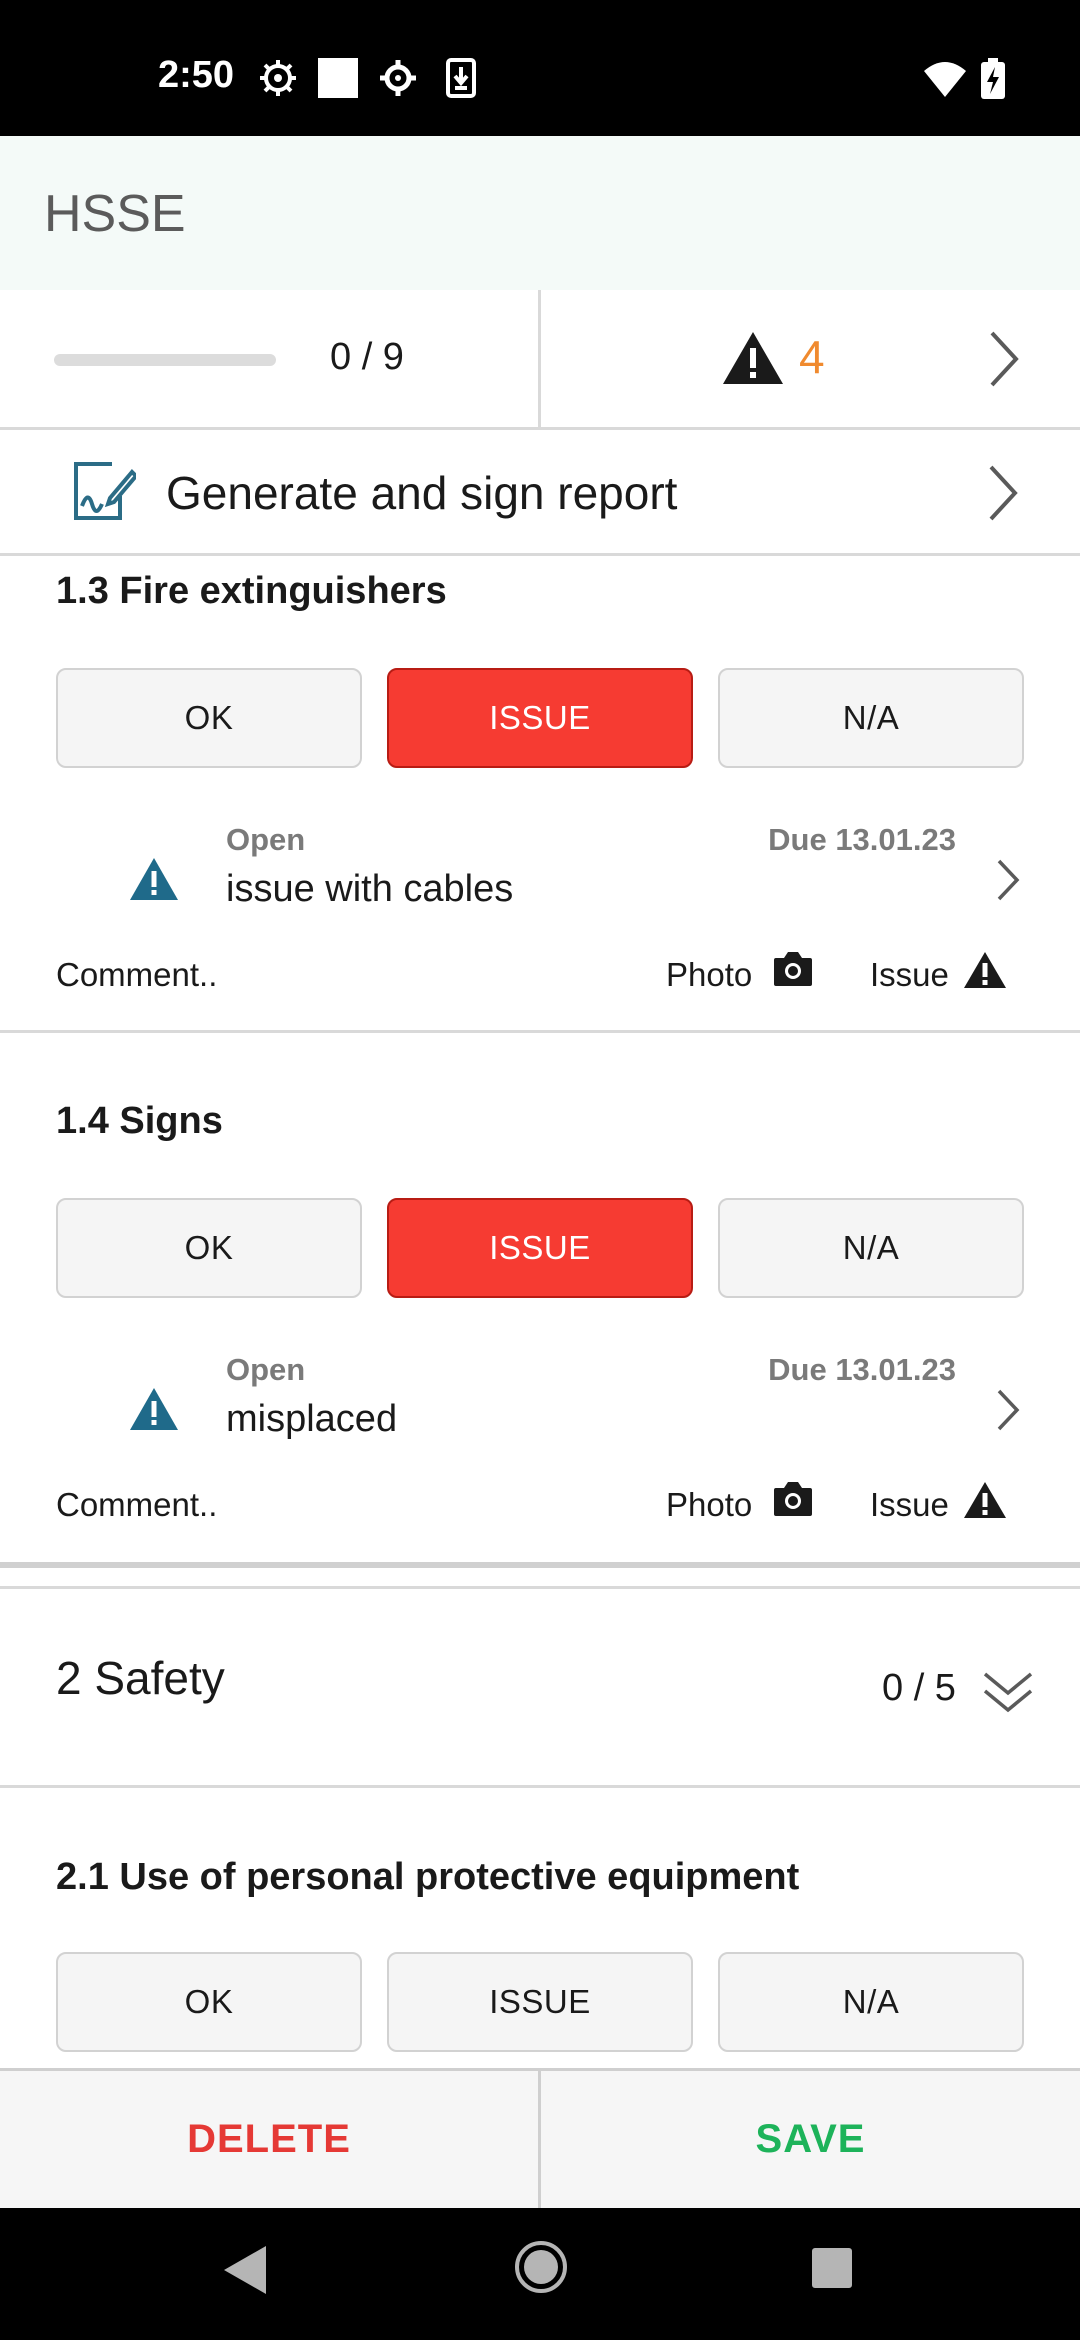  What do you see at coordinates (105, 491) in the screenshot?
I see `sign-document-icon` at bounding box center [105, 491].